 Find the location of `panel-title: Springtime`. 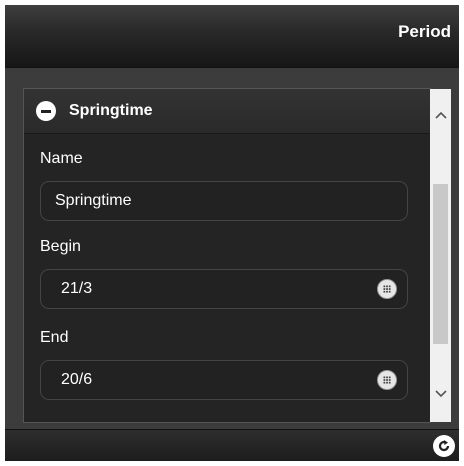

panel-title: Springtime is located at coordinates (111, 110).